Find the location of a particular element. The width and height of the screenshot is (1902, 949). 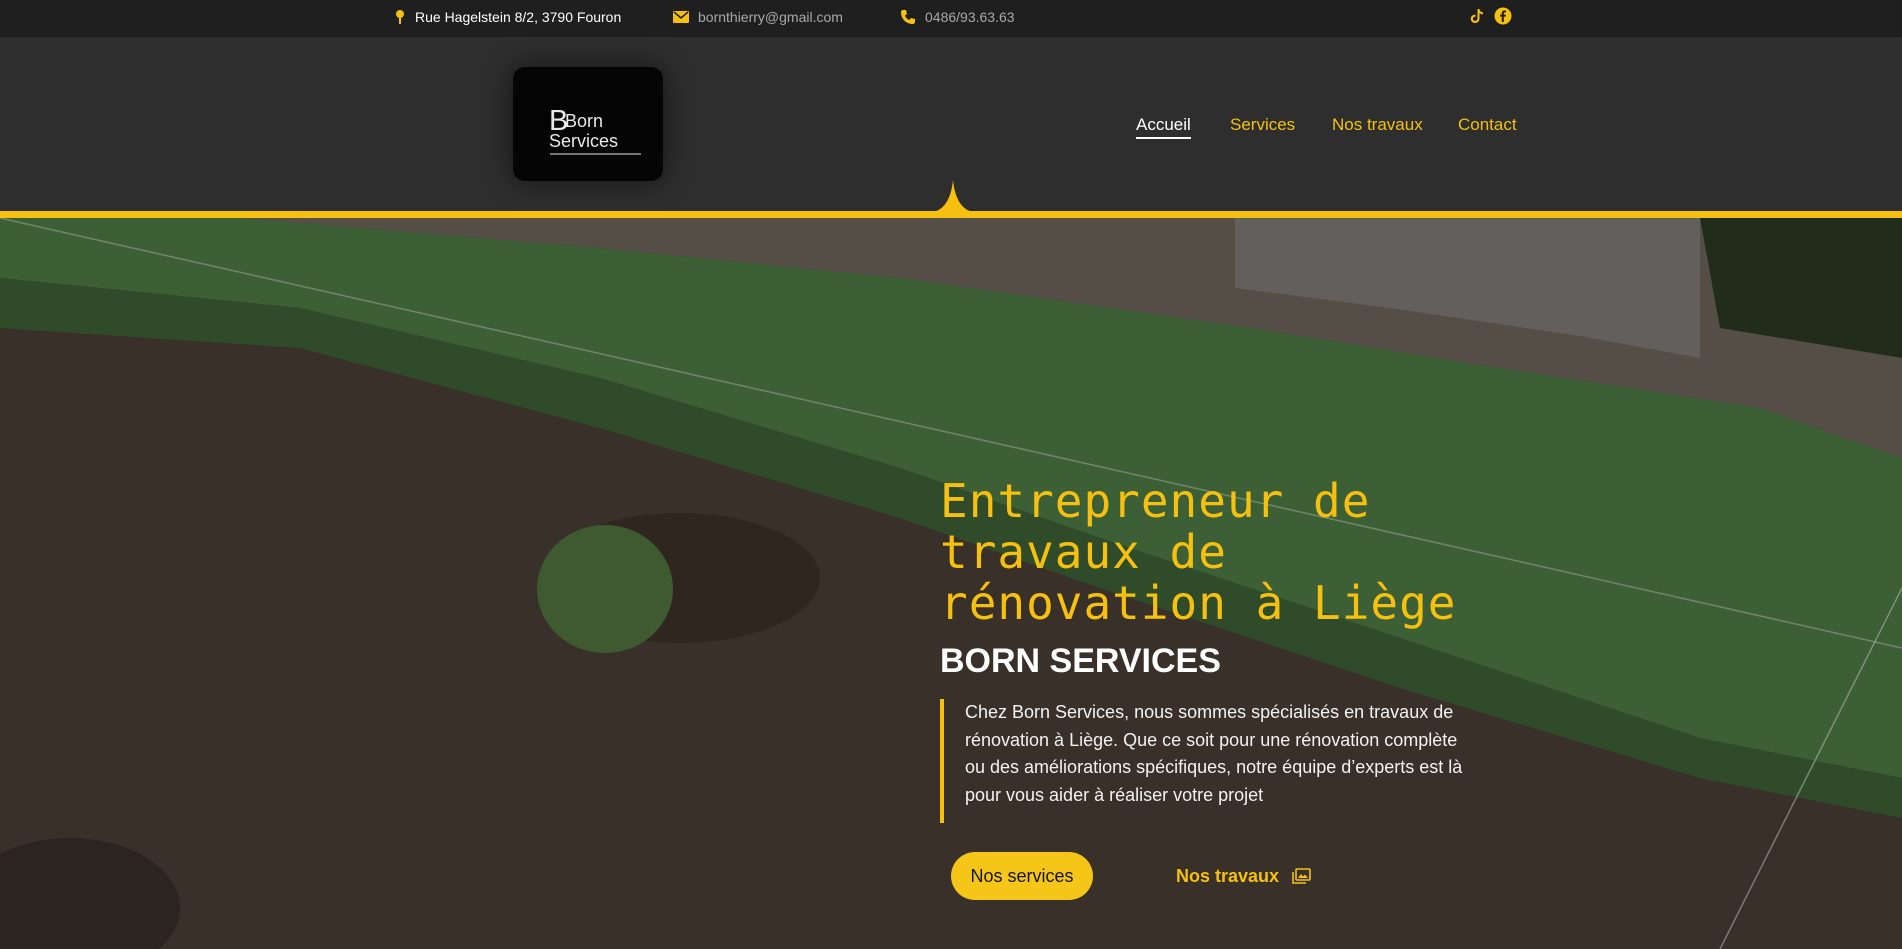

nos-travaux-label: Nos travaux is located at coordinates (1228, 875).